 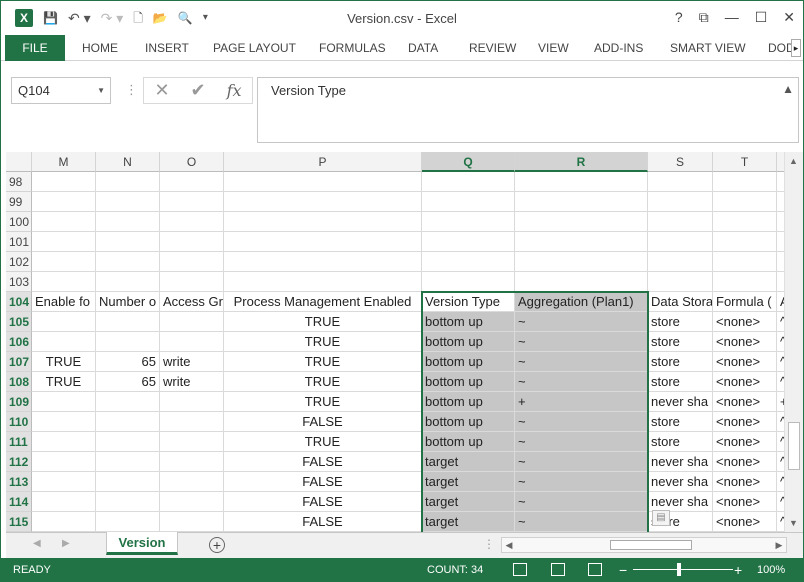 What do you see at coordinates (64, 162) in the screenshot?
I see `column-header: M` at bounding box center [64, 162].